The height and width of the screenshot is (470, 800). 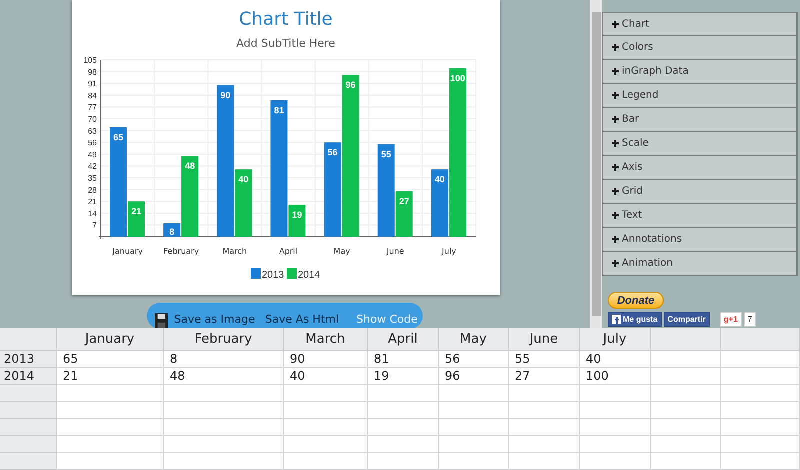 I want to click on facebook-icon, so click(x=616, y=319).